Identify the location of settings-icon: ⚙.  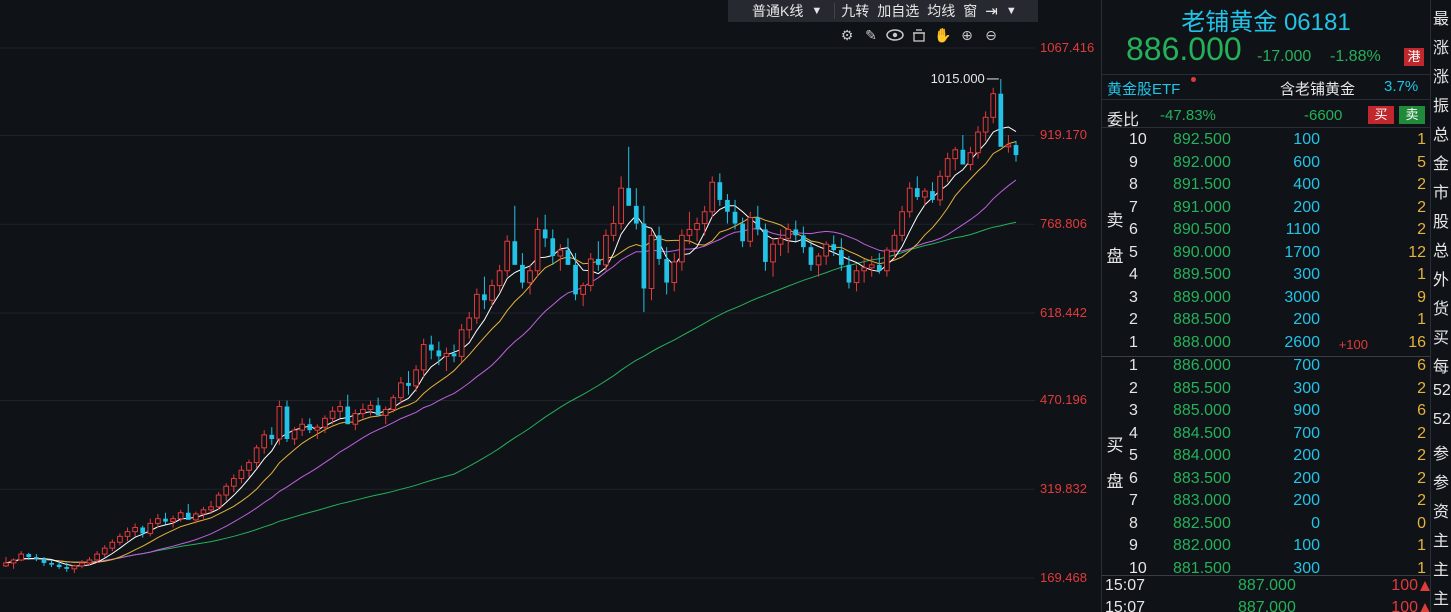
(847, 35).